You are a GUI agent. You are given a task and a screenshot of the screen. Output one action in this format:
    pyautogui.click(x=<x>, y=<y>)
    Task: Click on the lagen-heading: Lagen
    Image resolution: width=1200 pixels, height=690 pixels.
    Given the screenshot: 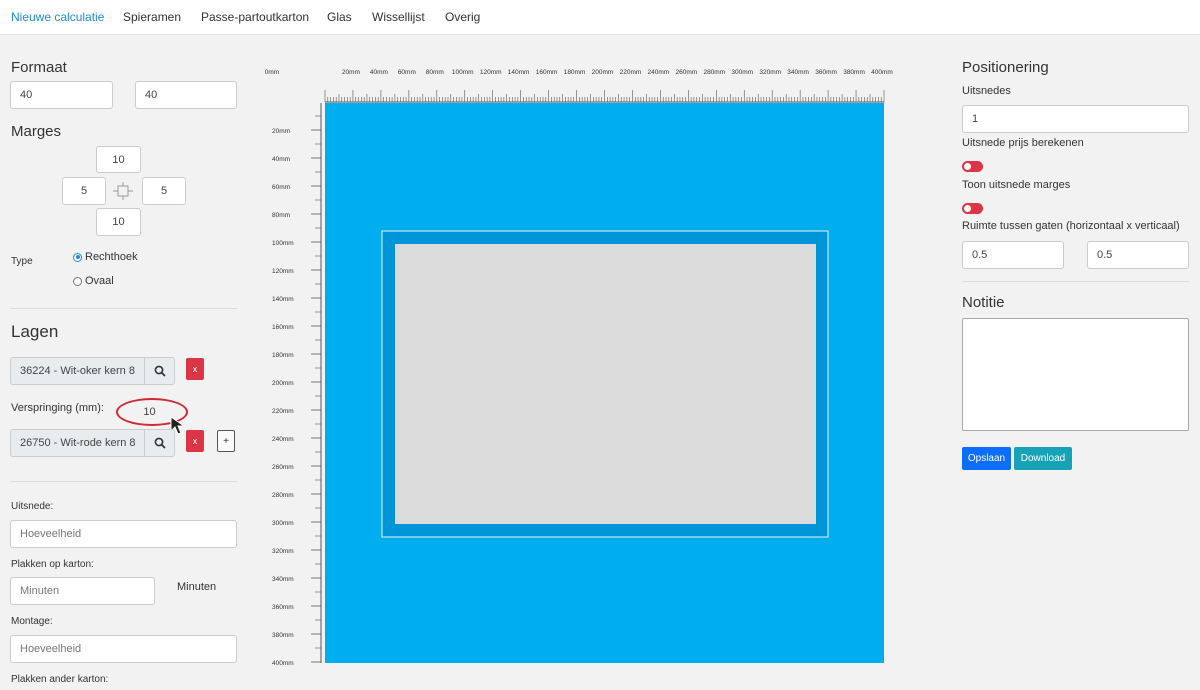 What is the action you would take?
    pyautogui.click(x=35, y=331)
    